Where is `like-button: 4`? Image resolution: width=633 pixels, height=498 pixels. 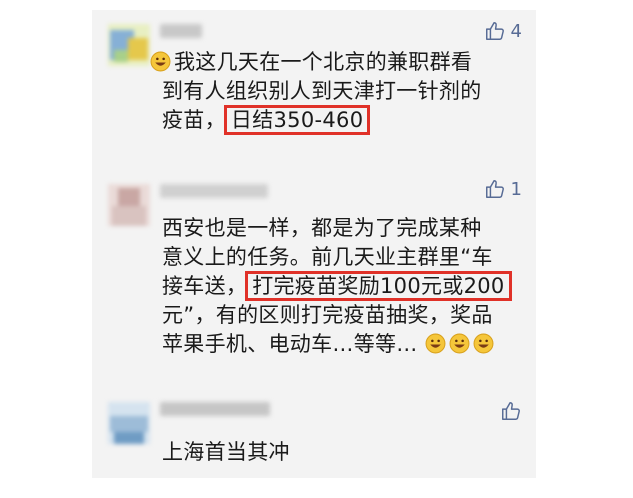
like-button: 4 is located at coordinates (503, 31).